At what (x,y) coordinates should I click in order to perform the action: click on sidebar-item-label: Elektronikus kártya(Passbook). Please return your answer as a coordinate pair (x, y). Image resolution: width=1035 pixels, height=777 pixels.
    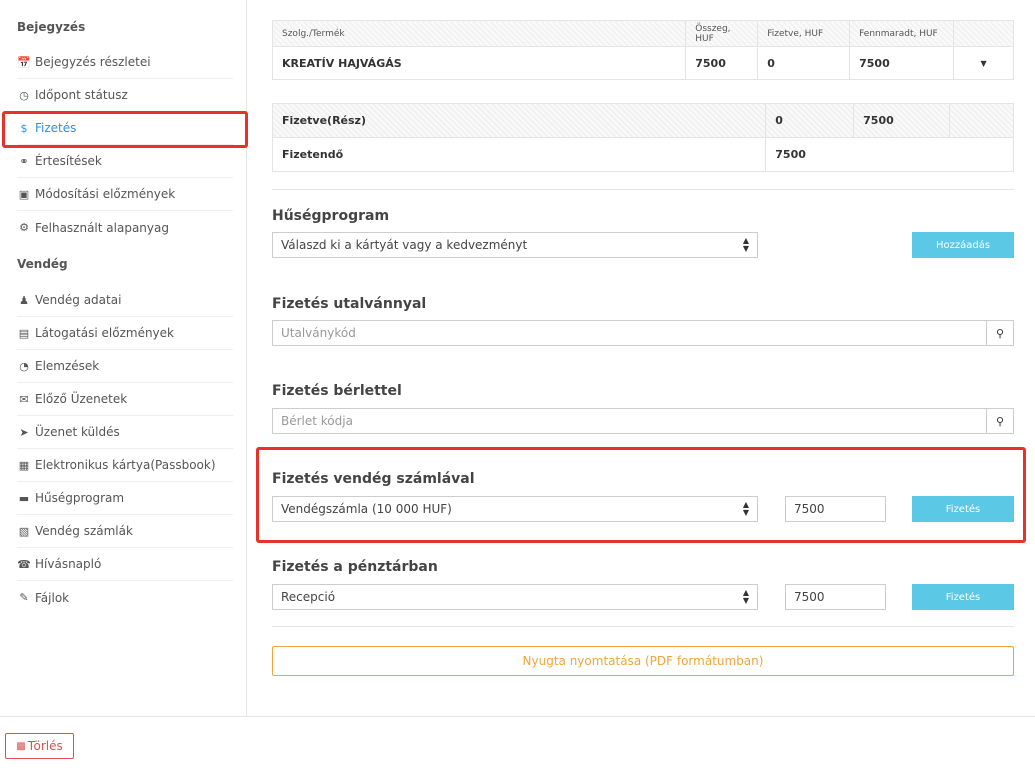
    Looking at the image, I should click on (125, 465).